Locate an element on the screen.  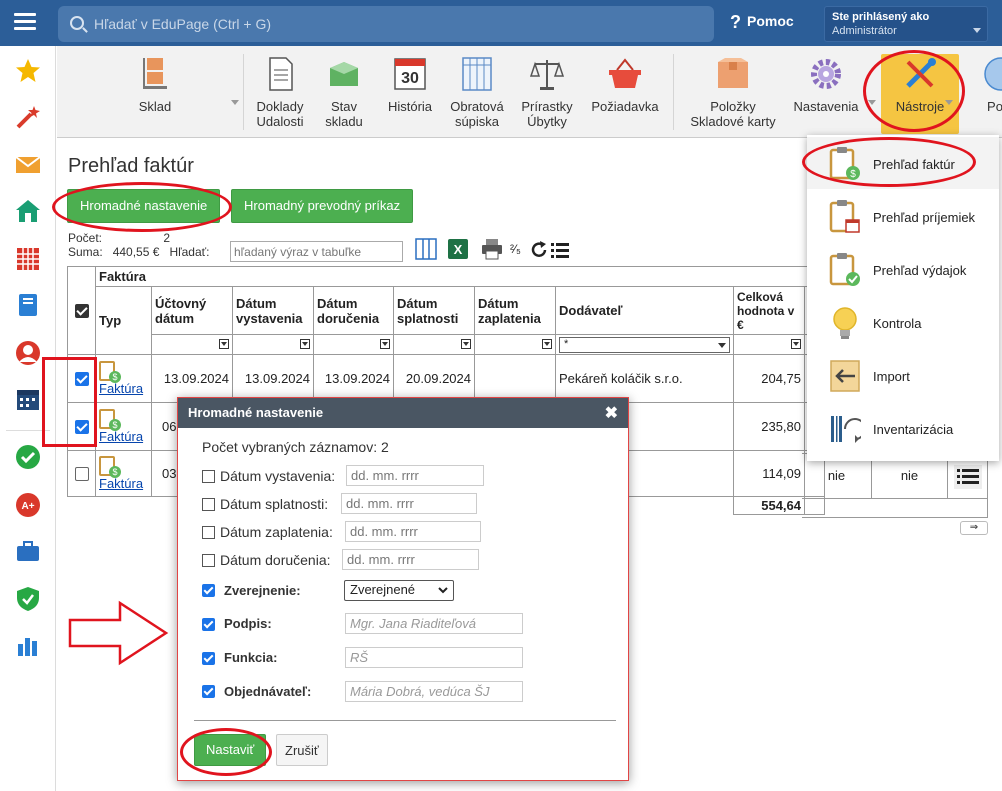
publish-select: Zverejnené is located at coordinates (399, 590).